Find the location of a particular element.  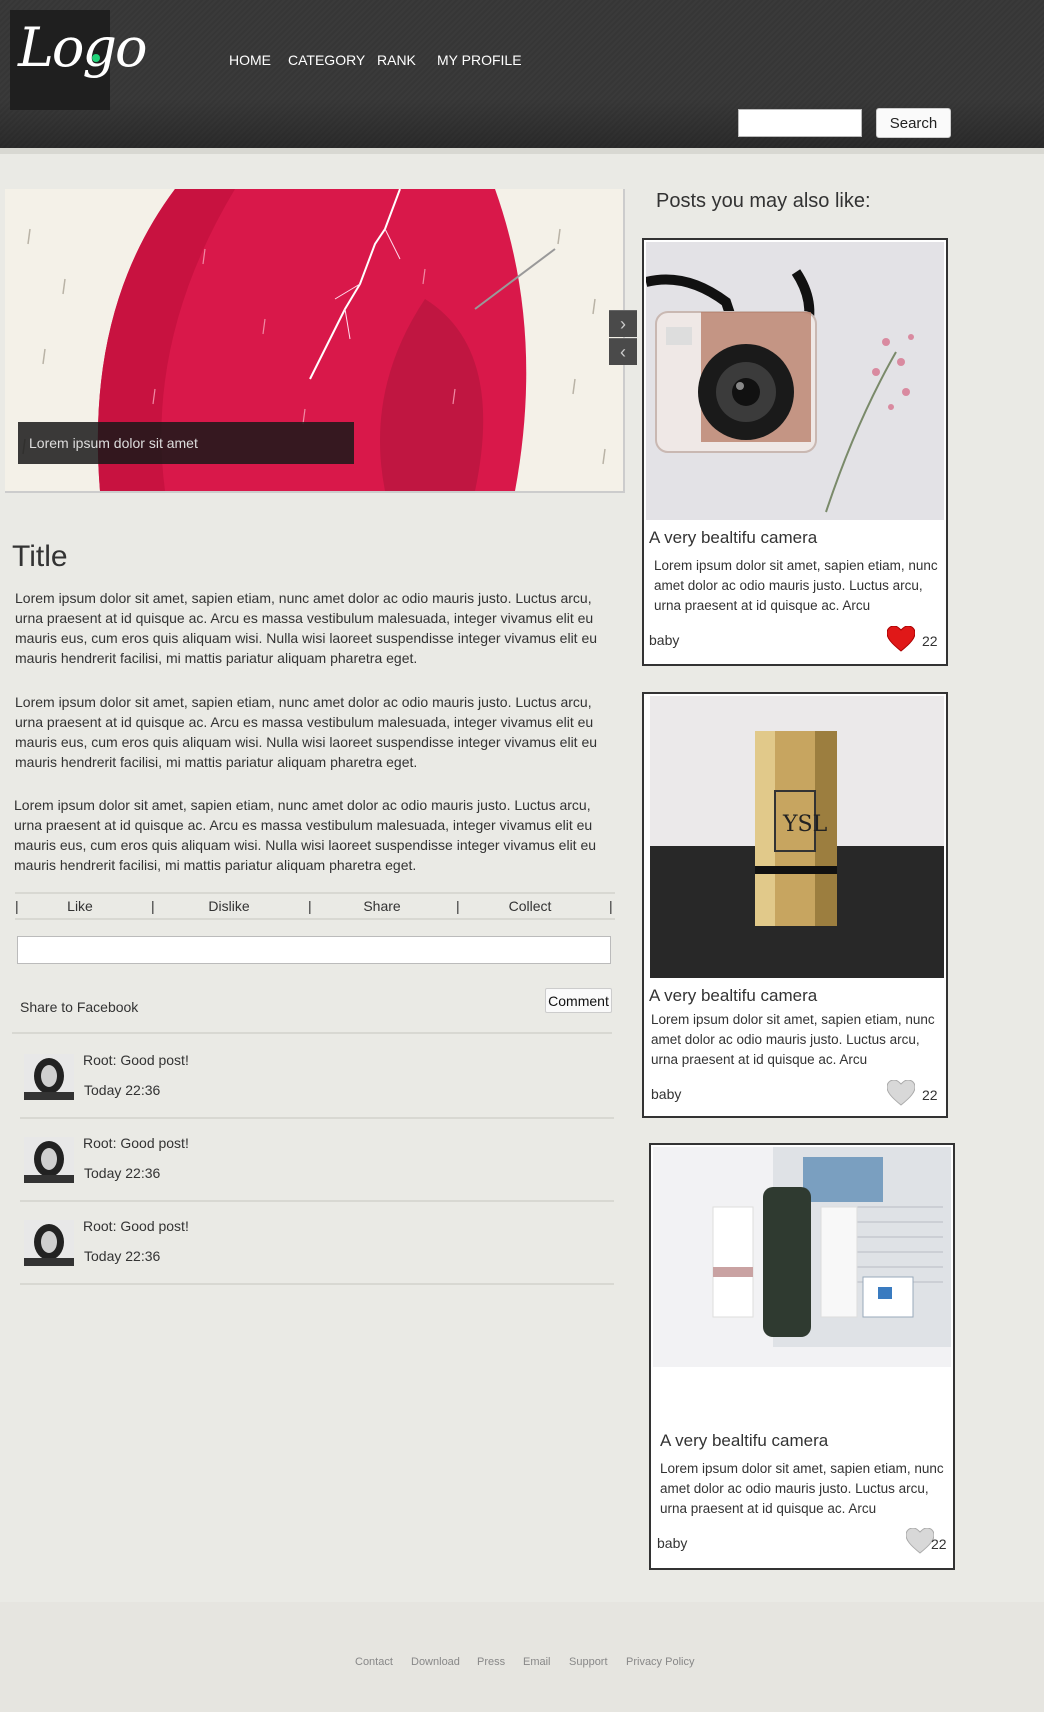

share-button: Share is located at coordinates (381, 906).